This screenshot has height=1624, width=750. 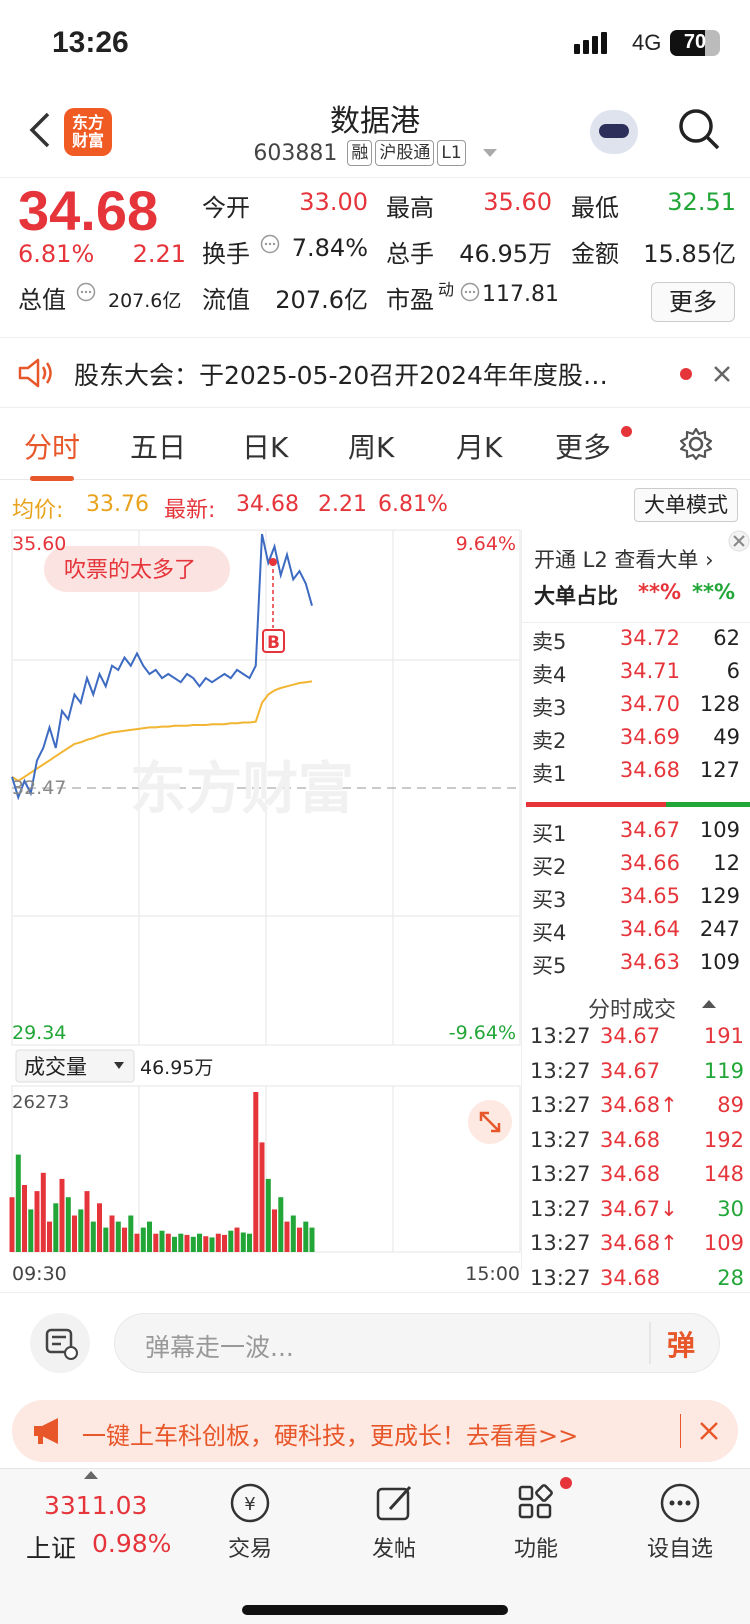 I want to click on bid-row: 买1 34.67 109, so click(x=633, y=834).